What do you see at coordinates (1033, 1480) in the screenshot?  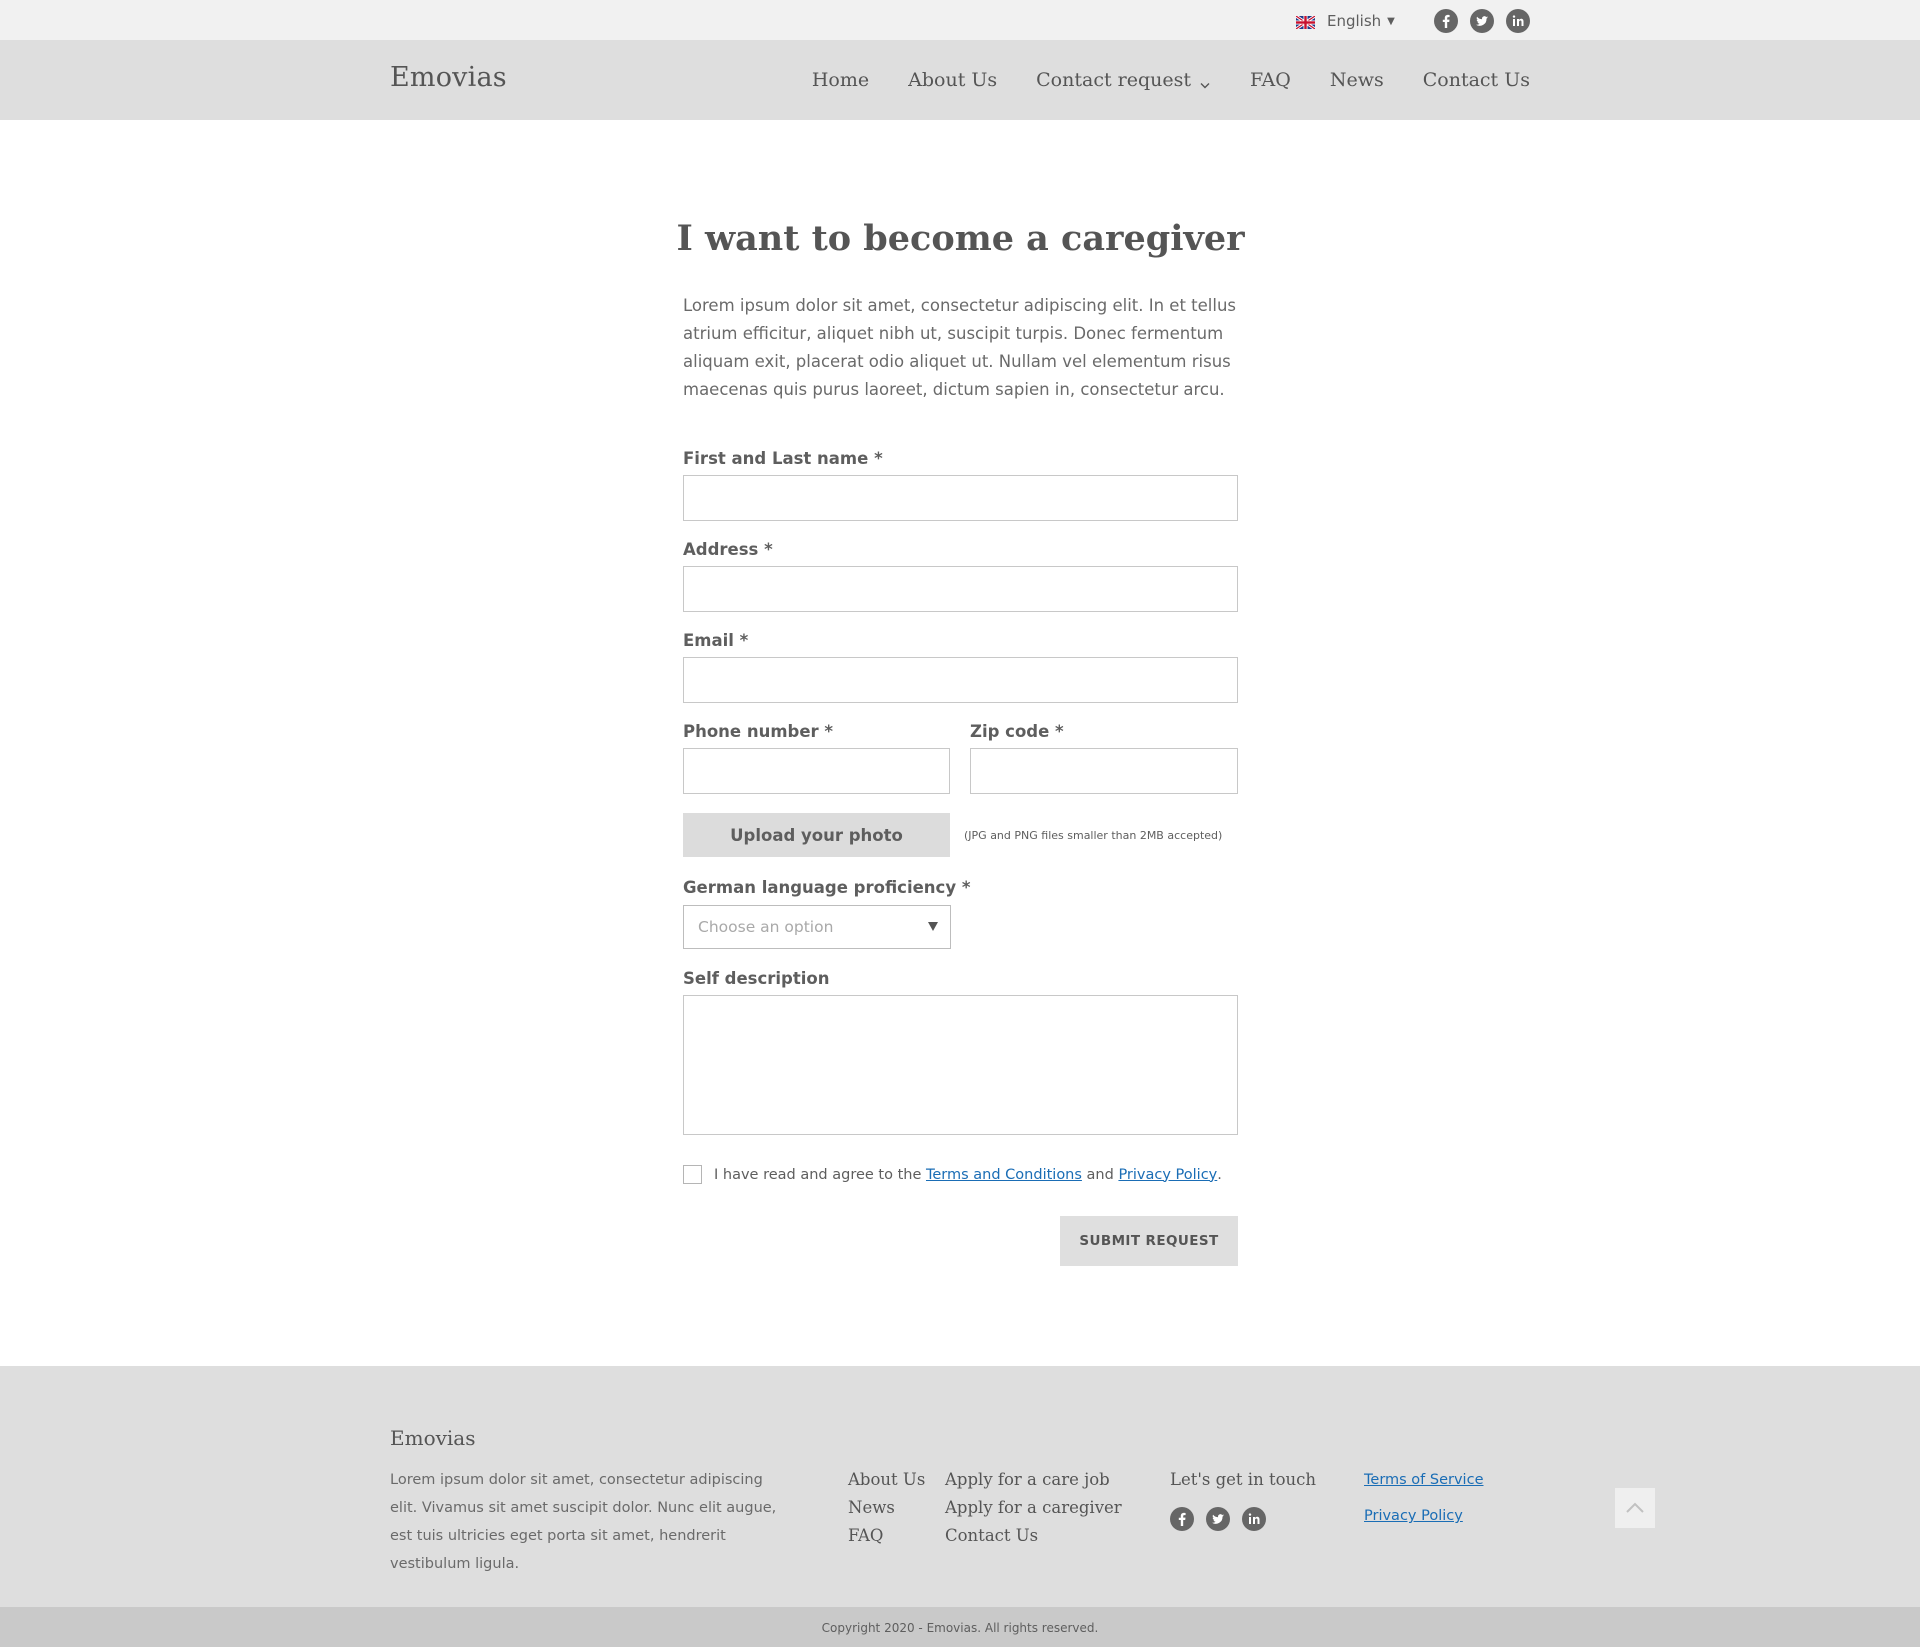 I see `footer-link-care-job: Apply for a care job` at bounding box center [1033, 1480].